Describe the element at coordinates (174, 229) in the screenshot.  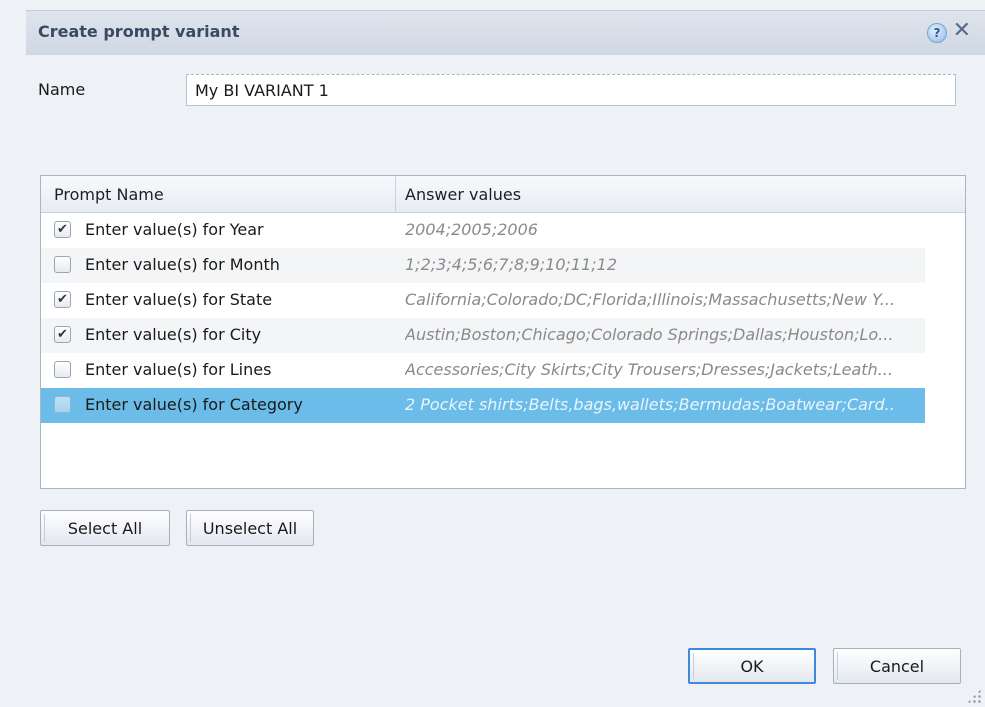
I see `prompt-name-cell: Enter value(s) for Year` at that location.